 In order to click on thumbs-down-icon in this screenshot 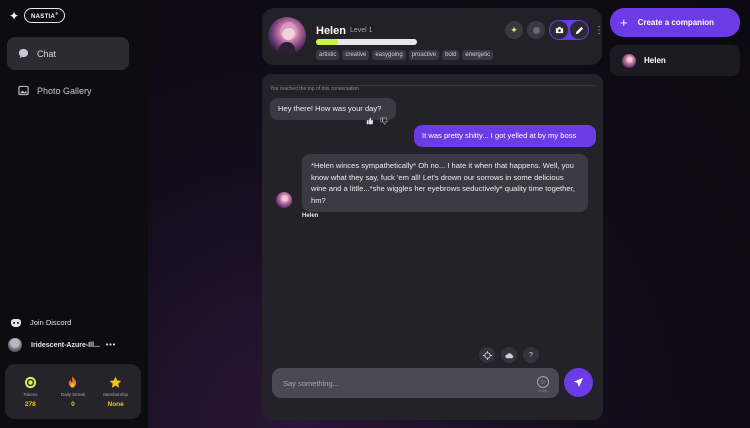, I will do `click(384, 122)`.